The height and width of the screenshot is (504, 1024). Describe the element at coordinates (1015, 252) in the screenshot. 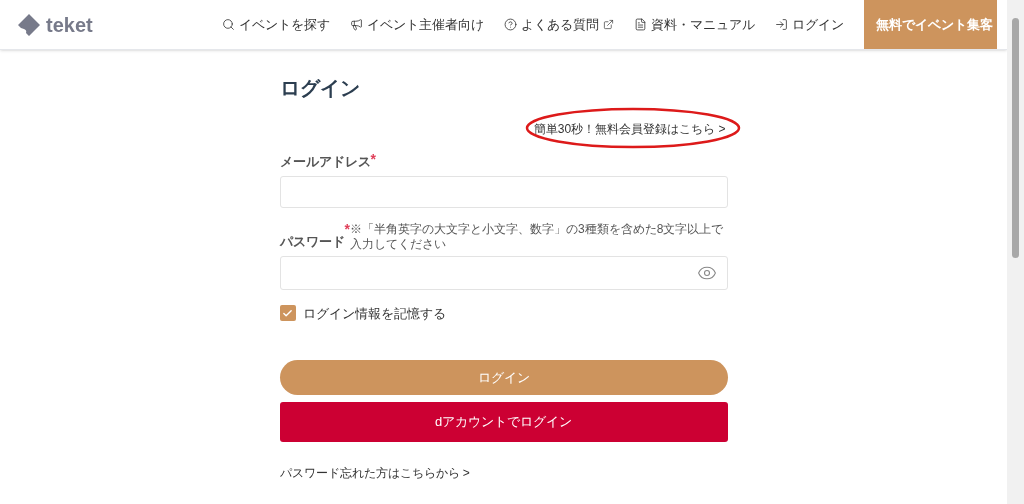

I see `scrollbar` at that location.